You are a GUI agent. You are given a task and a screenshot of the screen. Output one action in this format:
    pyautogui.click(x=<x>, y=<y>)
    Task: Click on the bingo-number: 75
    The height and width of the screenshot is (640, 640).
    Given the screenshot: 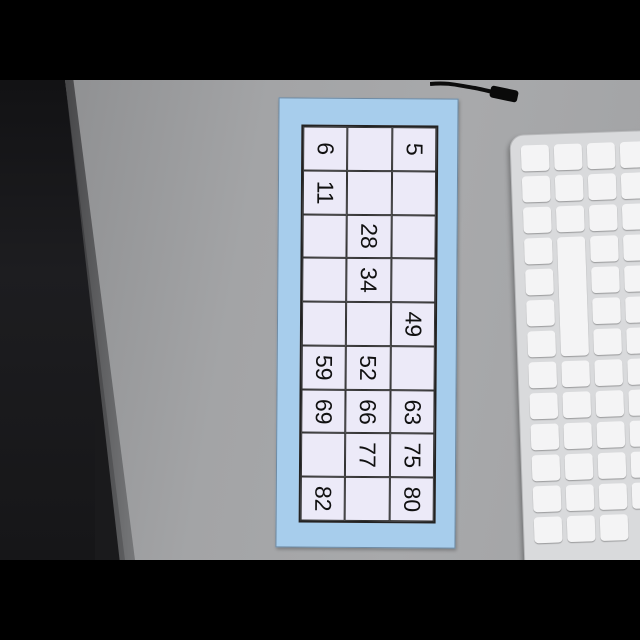 What is the action you would take?
    pyautogui.click(x=412, y=455)
    